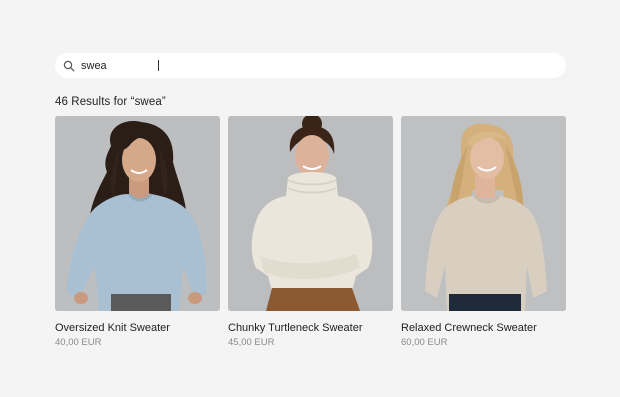 This screenshot has height=397, width=620. I want to click on product-price: 45,00 EUR, so click(251, 342).